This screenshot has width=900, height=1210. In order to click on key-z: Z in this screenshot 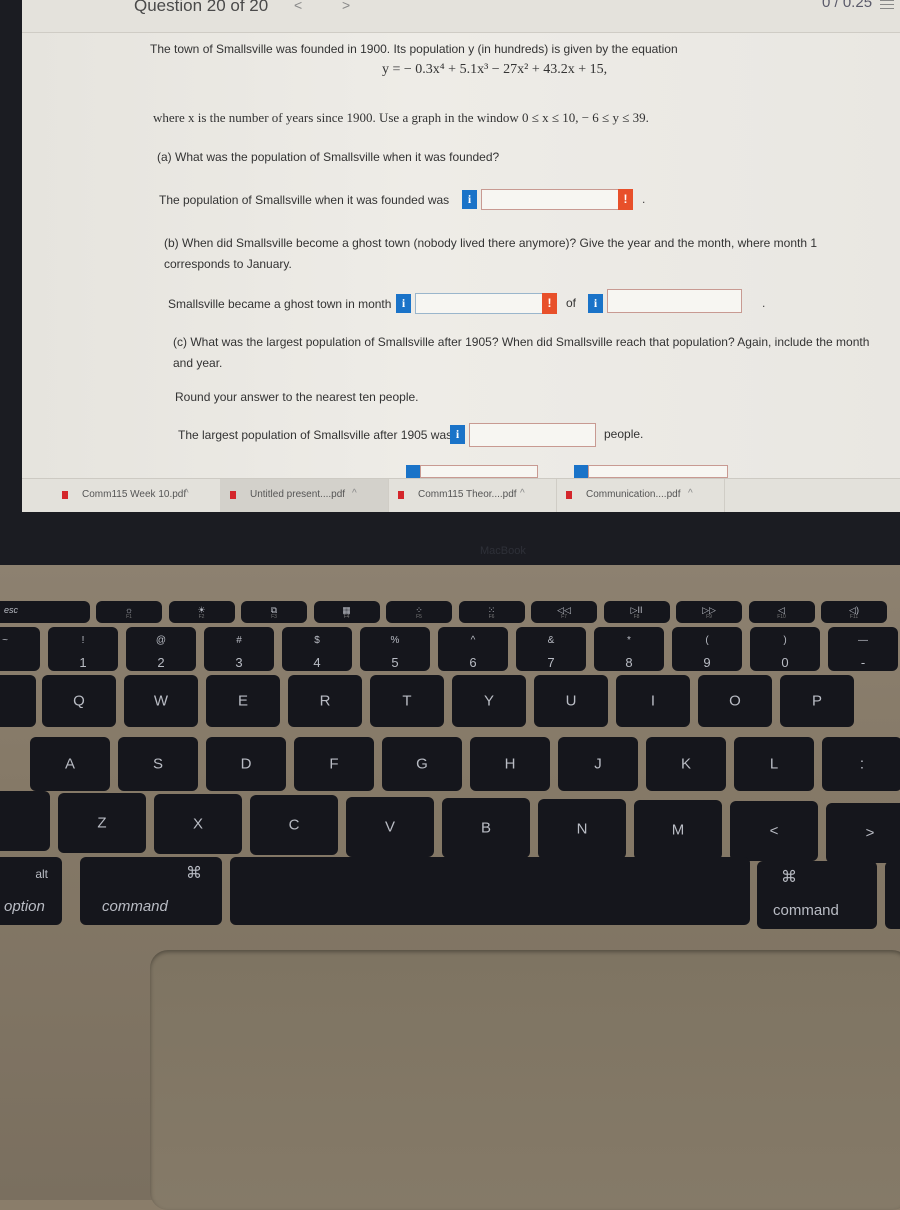, I will do `click(102, 823)`.